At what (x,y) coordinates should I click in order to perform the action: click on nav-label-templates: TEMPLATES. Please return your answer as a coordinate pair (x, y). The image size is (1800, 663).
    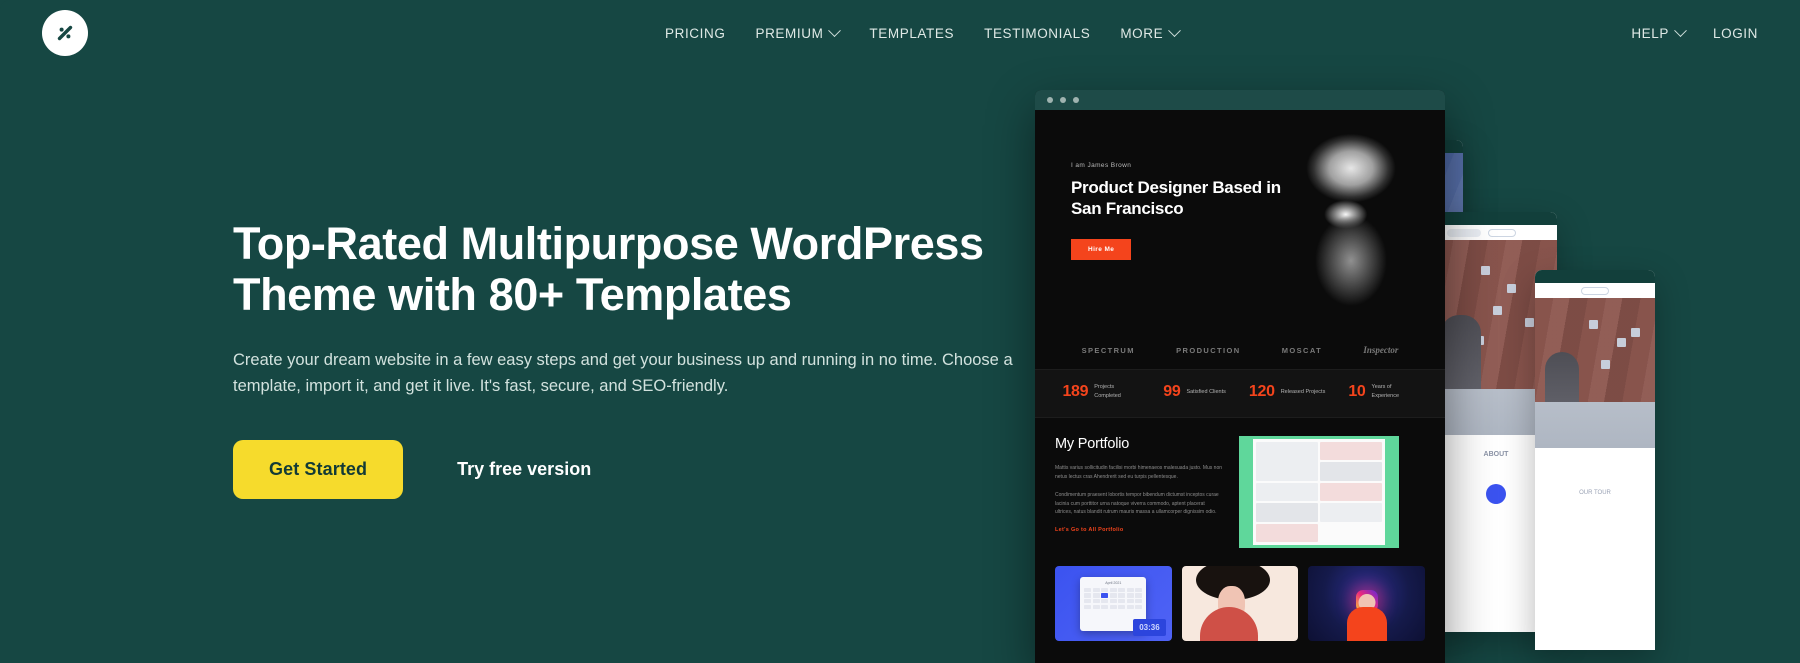
    Looking at the image, I should click on (912, 33).